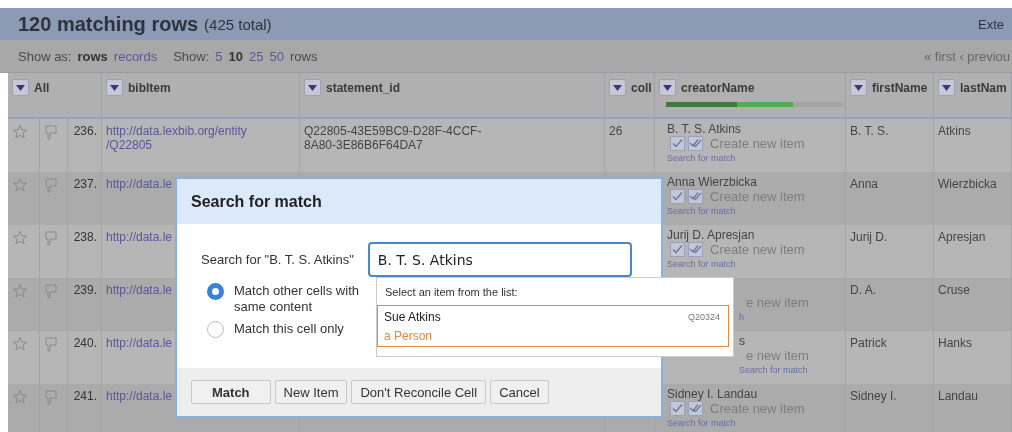 Image resolution: width=1012 pixels, height=432 pixels. Describe the element at coordinates (641, 87) in the screenshot. I see `column-title: coll` at that location.